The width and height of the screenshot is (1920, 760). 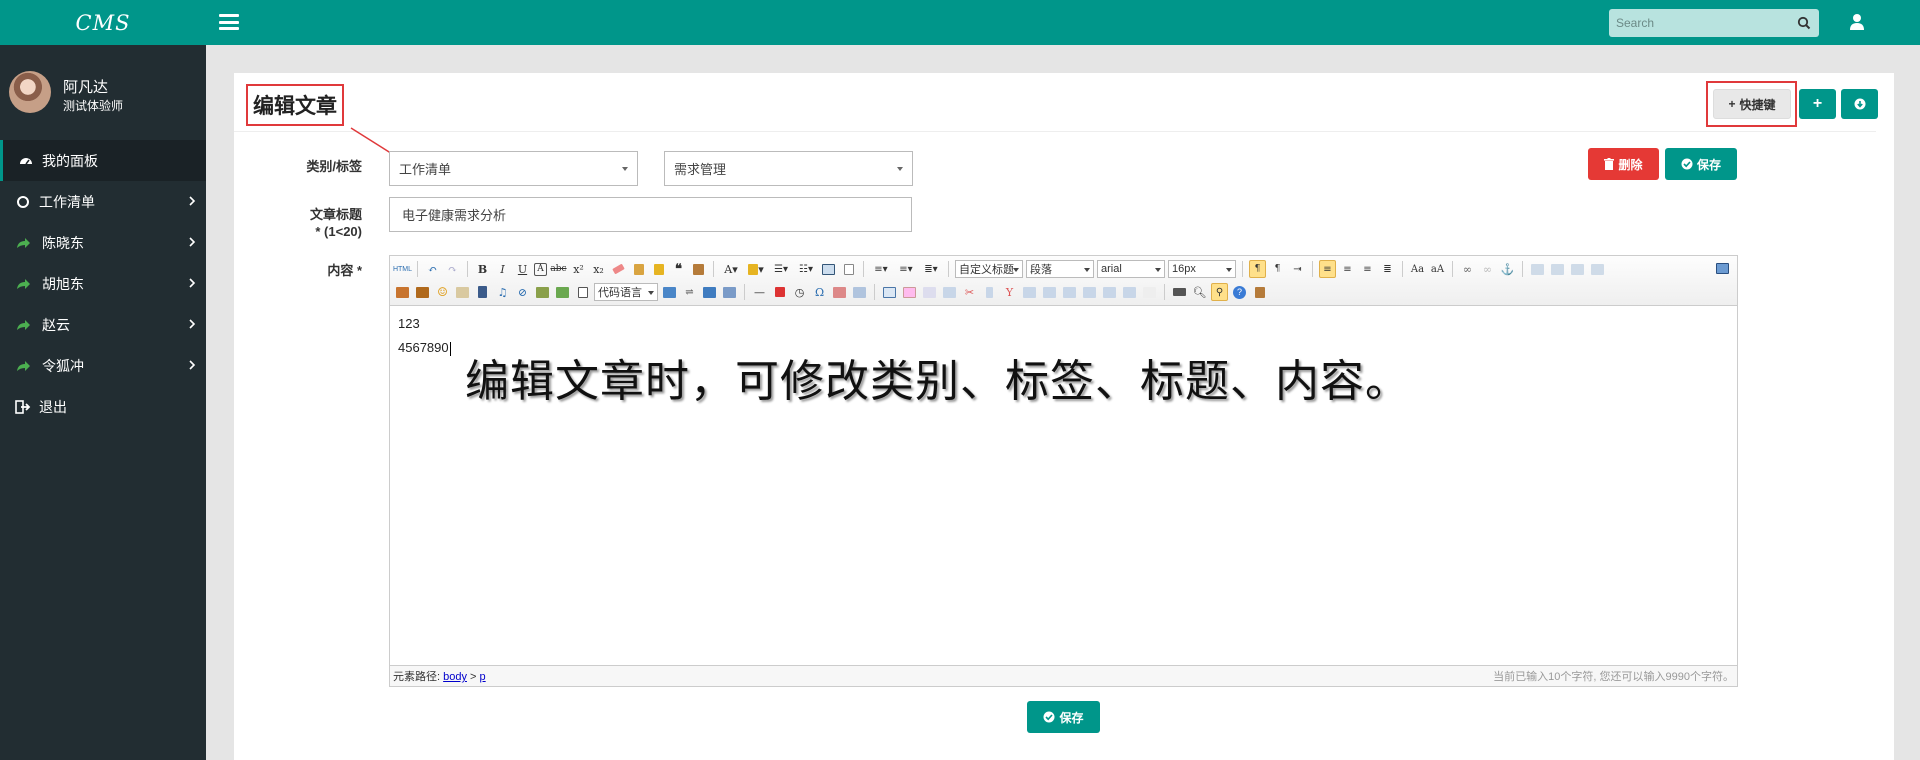 What do you see at coordinates (30, 92) in the screenshot?
I see `avatar` at bounding box center [30, 92].